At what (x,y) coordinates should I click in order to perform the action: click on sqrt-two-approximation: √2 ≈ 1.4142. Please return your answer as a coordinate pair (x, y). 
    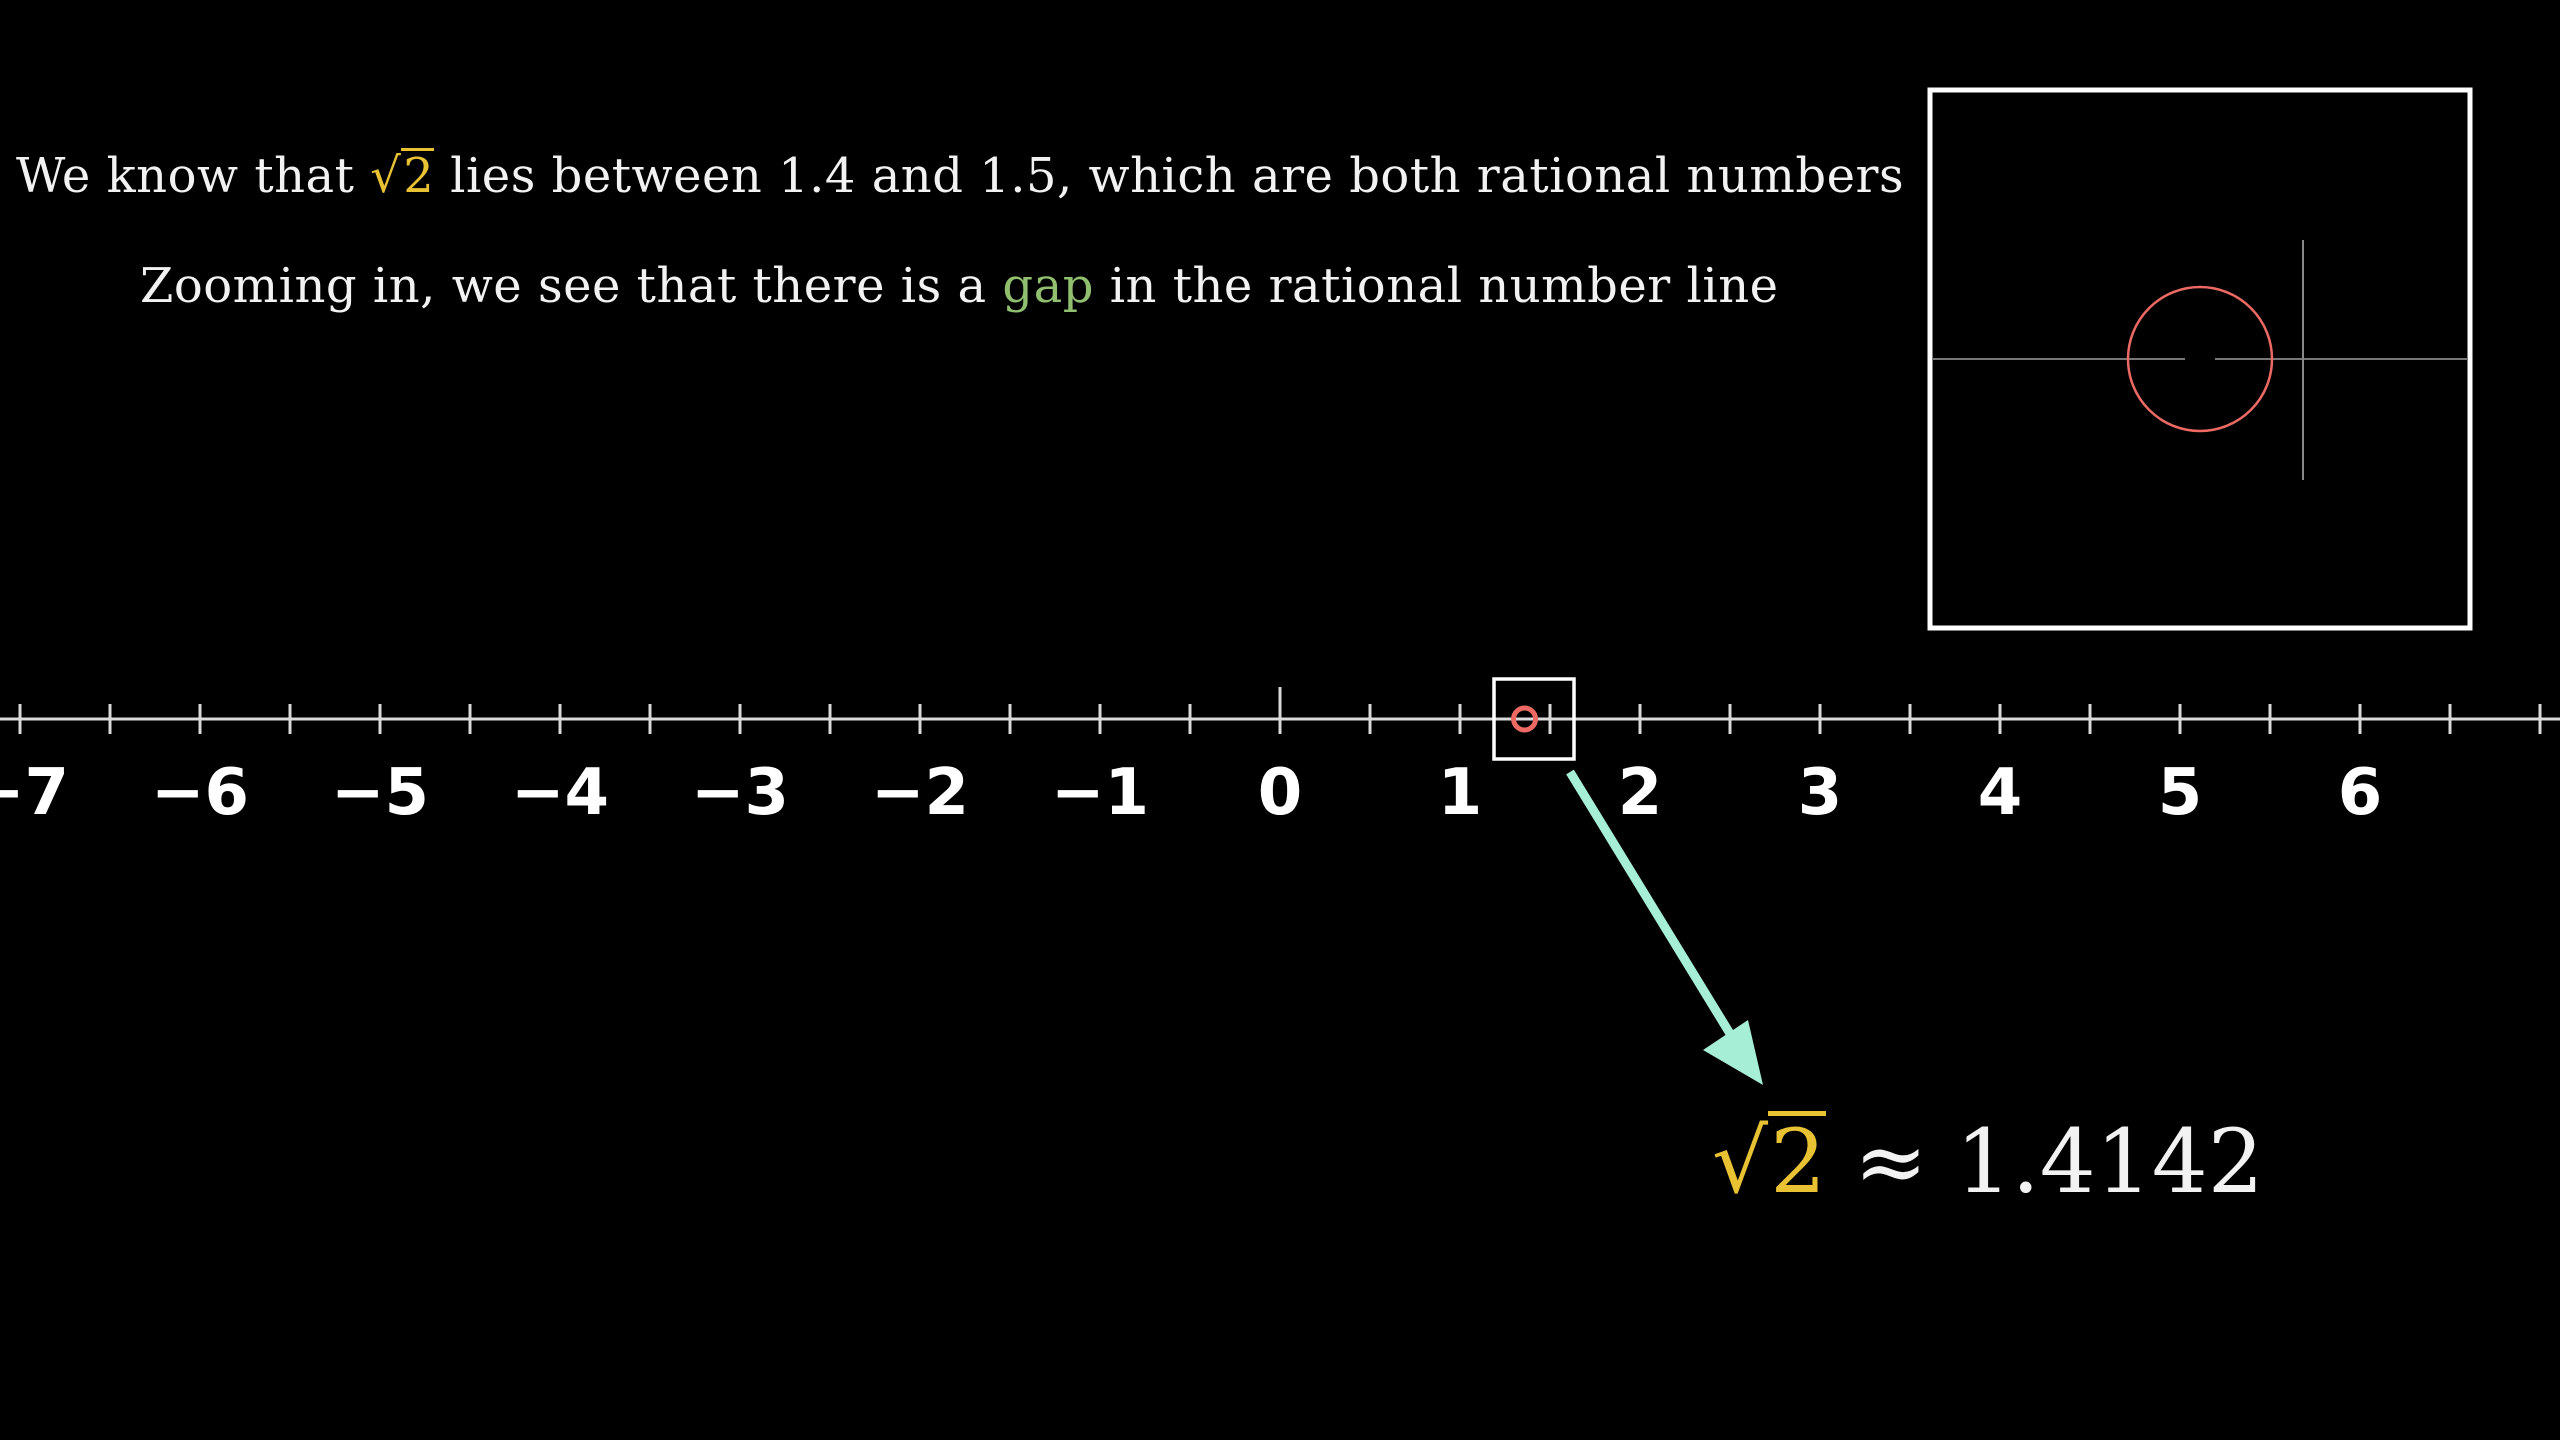
    Looking at the image, I should click on (1988, 1161).